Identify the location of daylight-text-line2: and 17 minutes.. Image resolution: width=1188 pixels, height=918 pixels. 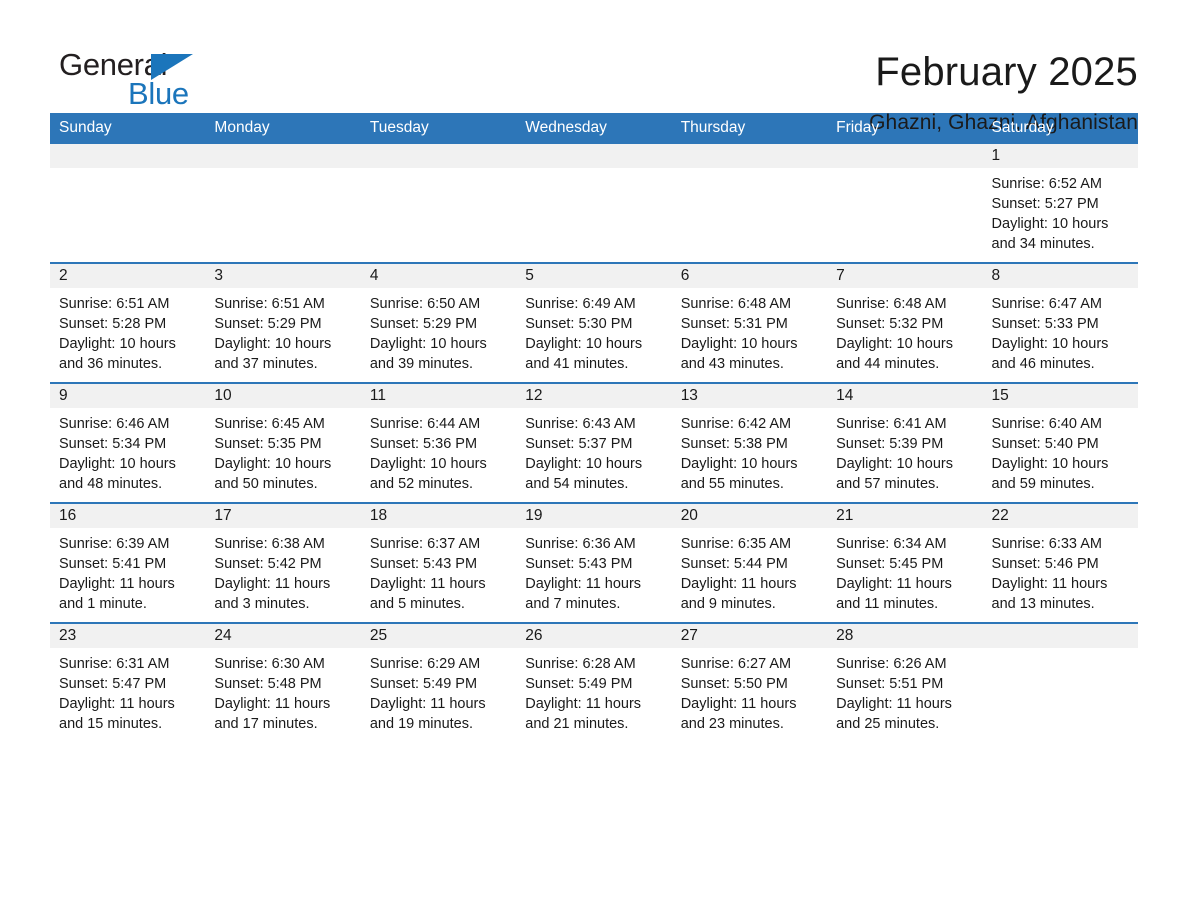
(266, 724).